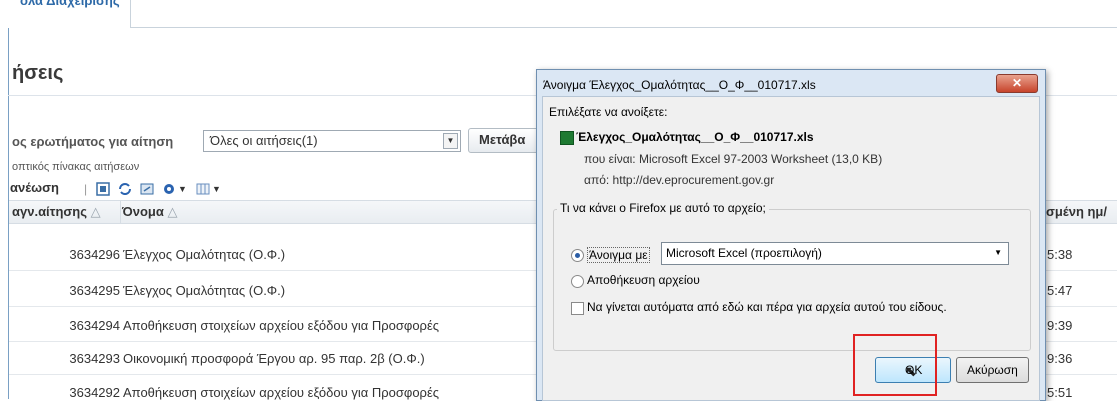  I want to click on tab-management-label: όλα Διαχείρισης, so click(70, 4).